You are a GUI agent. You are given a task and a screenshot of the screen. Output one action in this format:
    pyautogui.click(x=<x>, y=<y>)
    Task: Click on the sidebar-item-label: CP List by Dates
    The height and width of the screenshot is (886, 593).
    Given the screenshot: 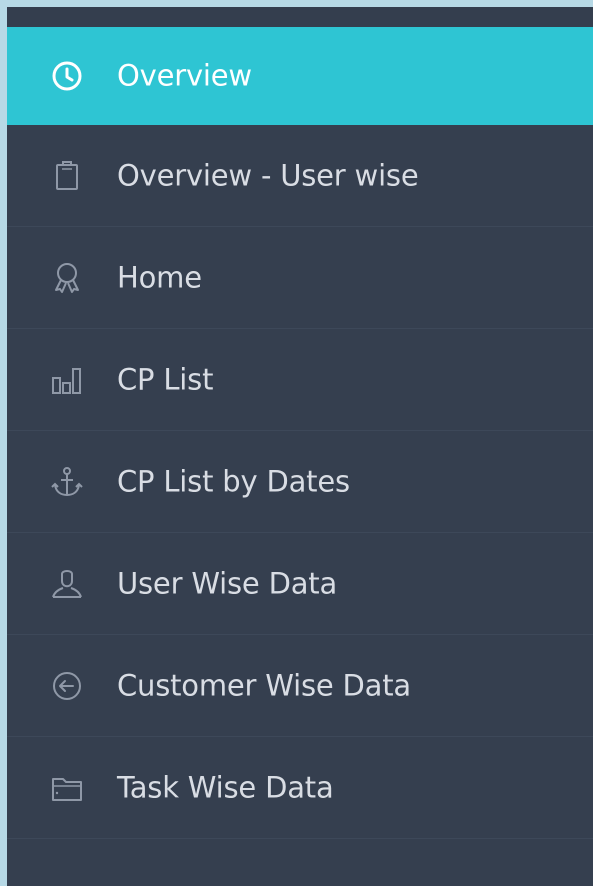 What is the action you would take?
    pyautogui.click(x=233, y=481)
    